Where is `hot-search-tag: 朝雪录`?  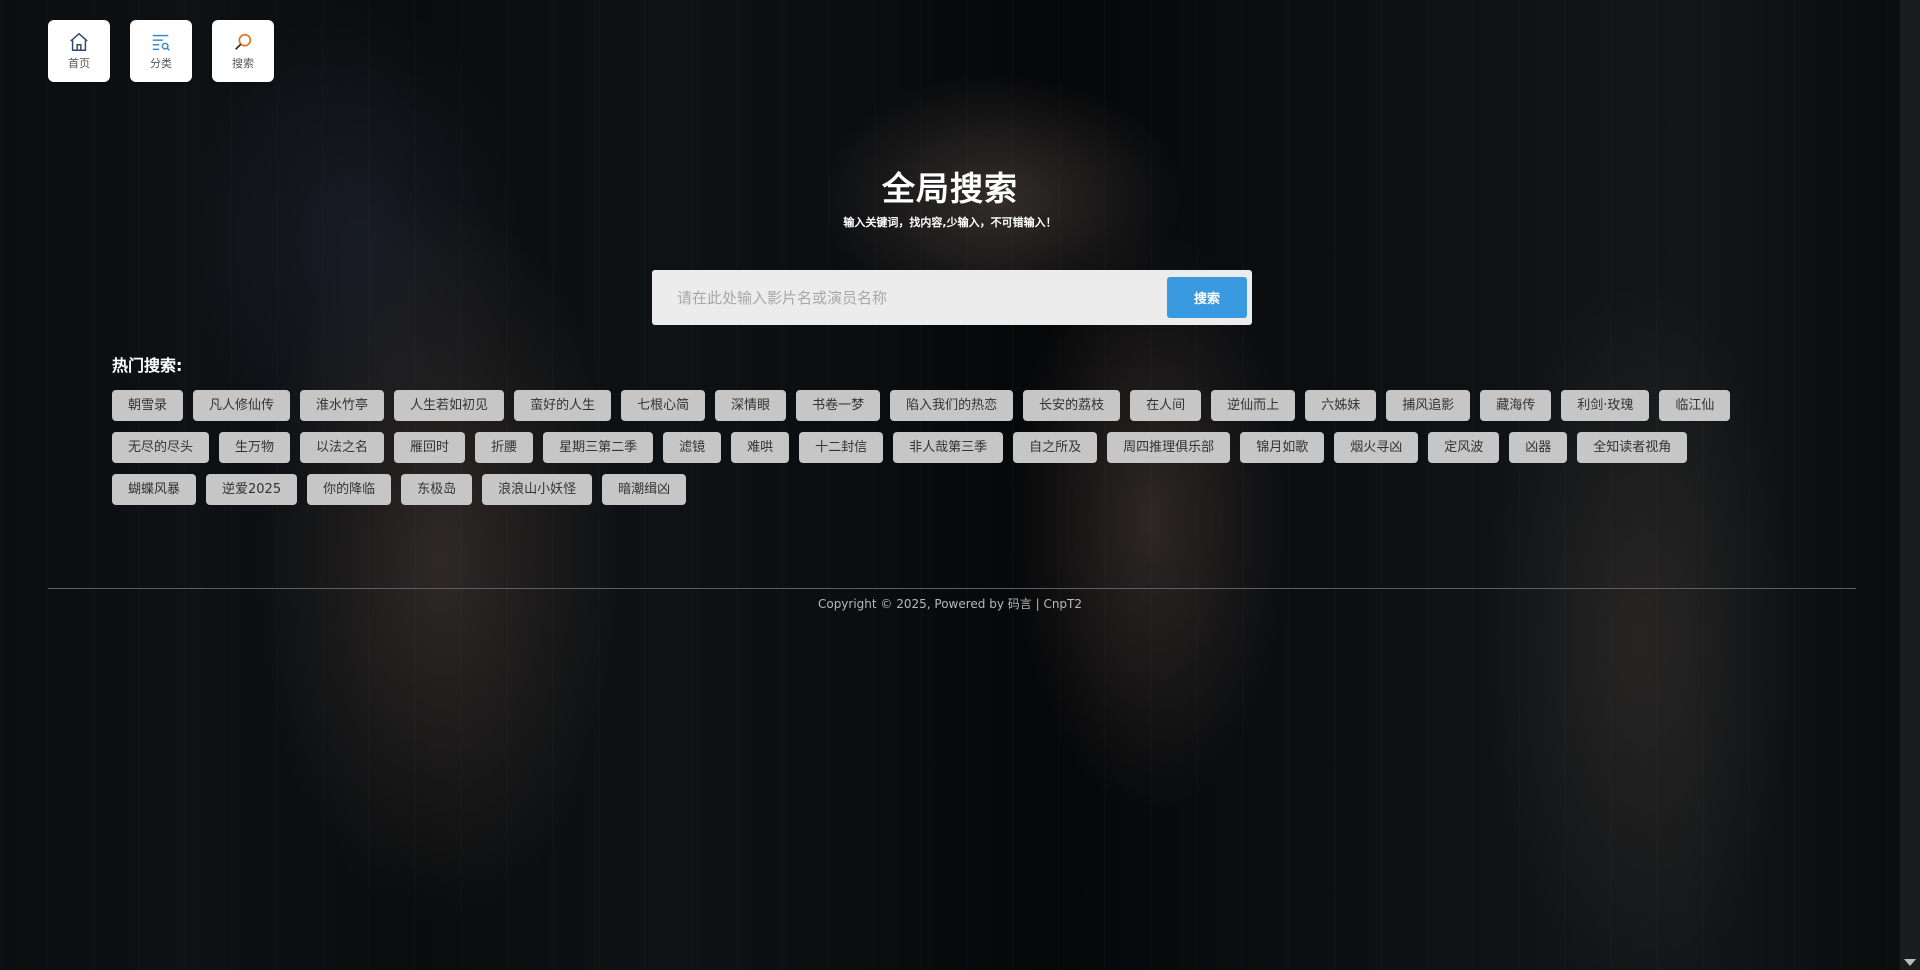
hot-search-tag: 朝雪录 is located at coordinates (148, 405).